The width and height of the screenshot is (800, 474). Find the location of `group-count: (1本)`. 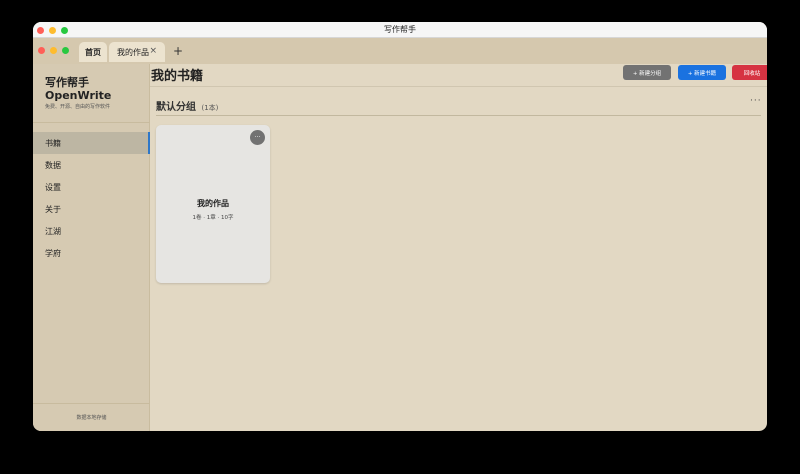

group-count: (1本) is located at coordinates (210, 108).